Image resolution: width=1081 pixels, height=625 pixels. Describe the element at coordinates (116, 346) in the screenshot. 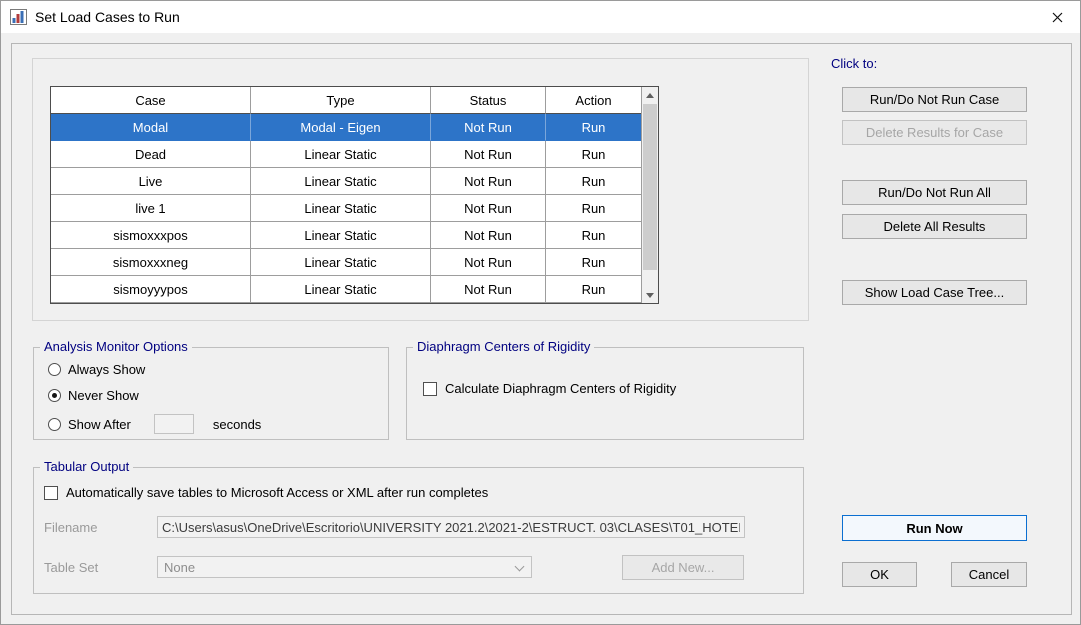

I see `analysis-monitor-title: Analysis Monitor Options` at that location.